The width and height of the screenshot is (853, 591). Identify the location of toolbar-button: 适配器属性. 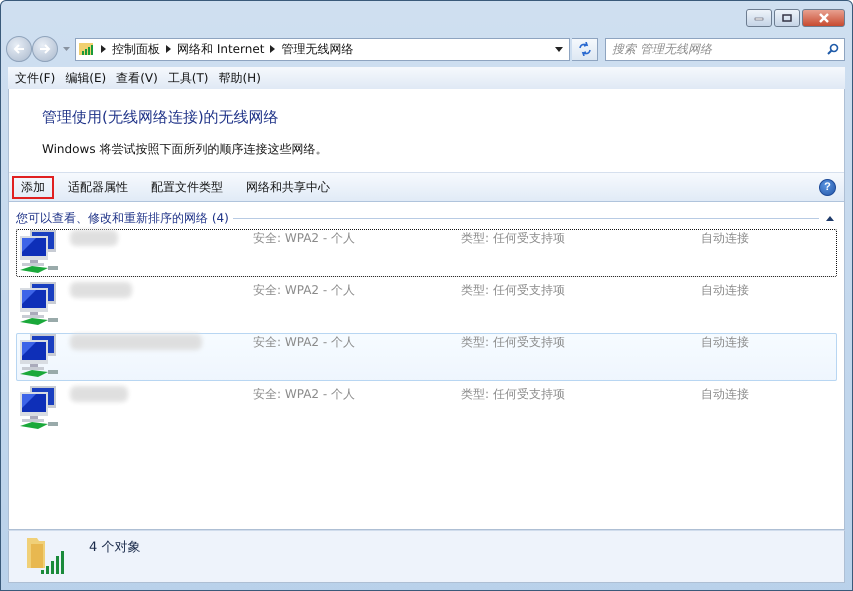
(98, 187).